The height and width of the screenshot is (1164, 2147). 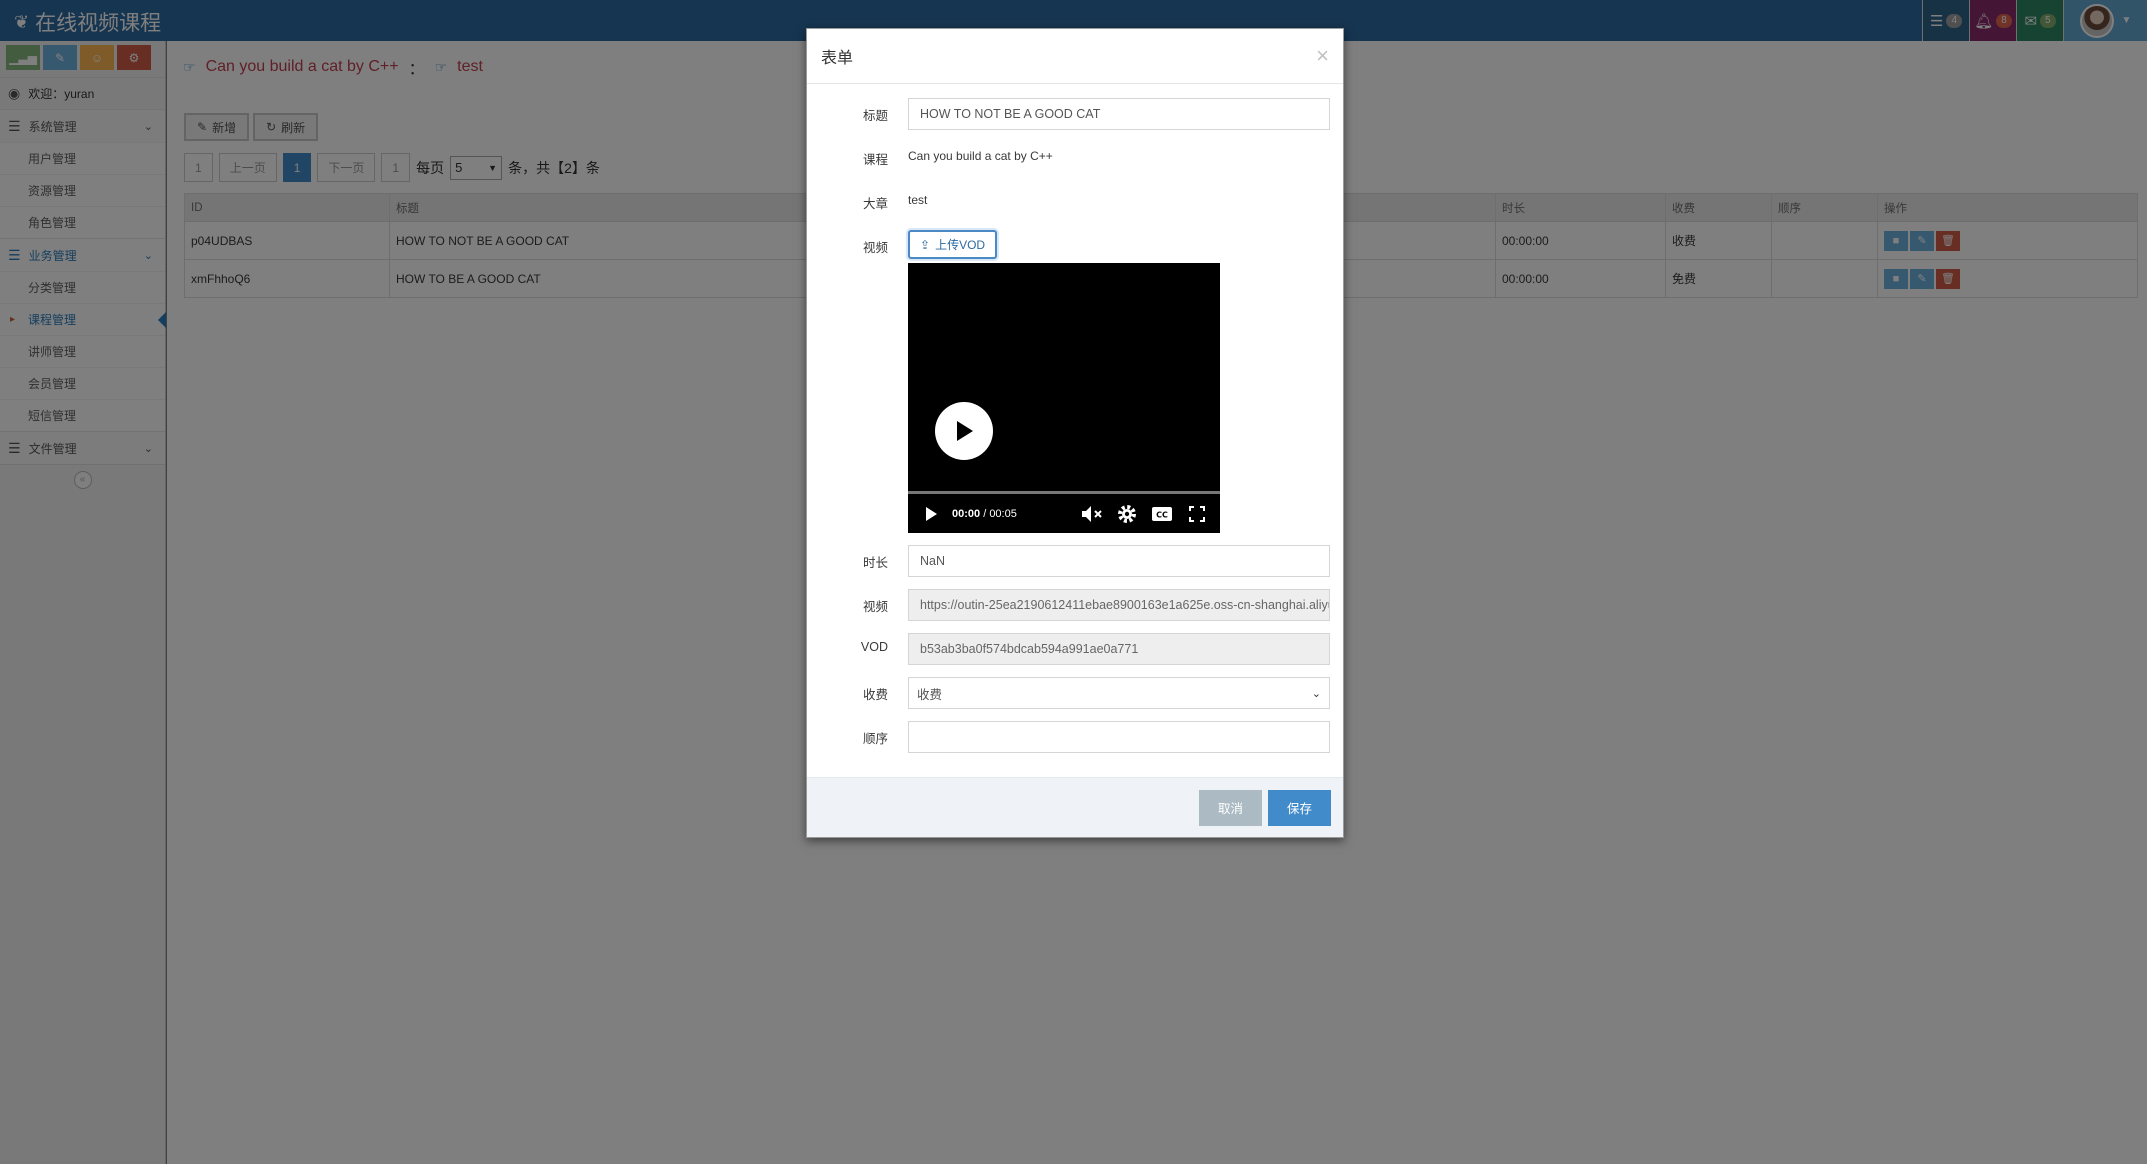 I want to click on chapter-value: test, so click(x=918, y=200).